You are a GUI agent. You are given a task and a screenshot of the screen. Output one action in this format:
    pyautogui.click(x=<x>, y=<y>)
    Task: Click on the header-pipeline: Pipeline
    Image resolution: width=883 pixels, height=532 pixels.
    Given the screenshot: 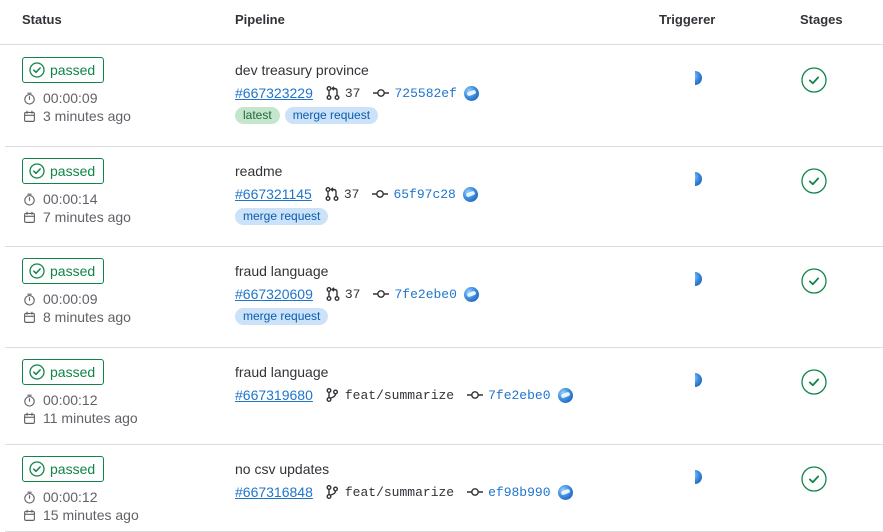 What is the action you would take?
    pyautogui.click(x=260, y=19)
    